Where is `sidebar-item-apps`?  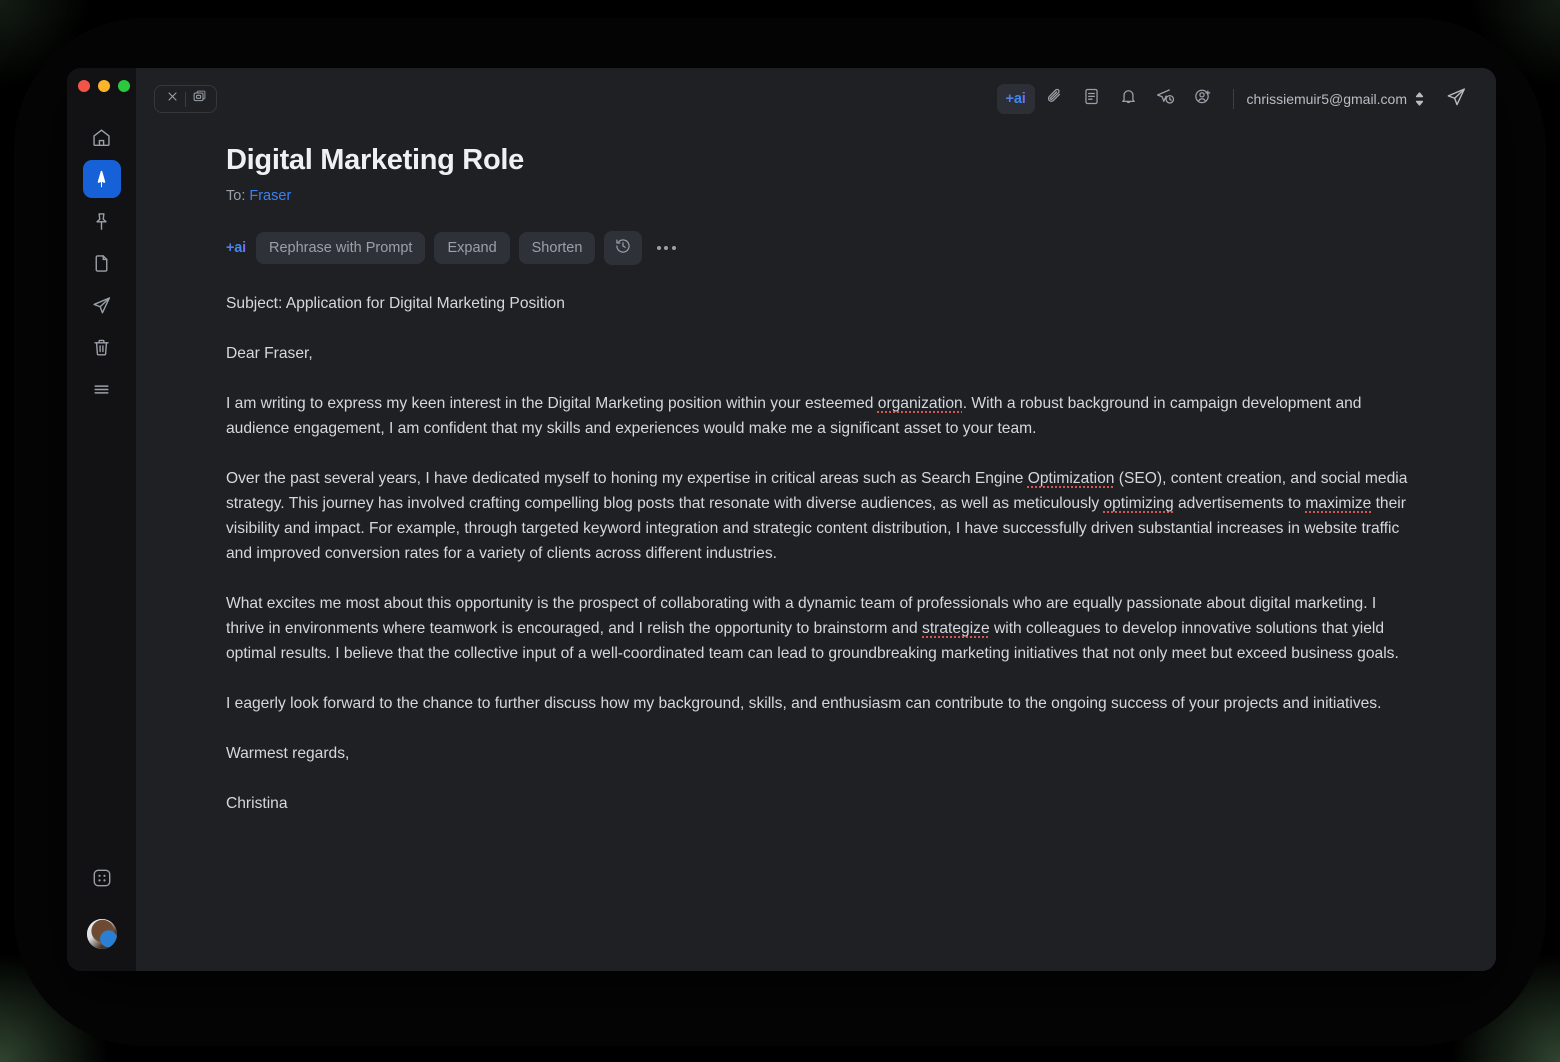 sidebar-item-apps is located at coordinates (102, 878).